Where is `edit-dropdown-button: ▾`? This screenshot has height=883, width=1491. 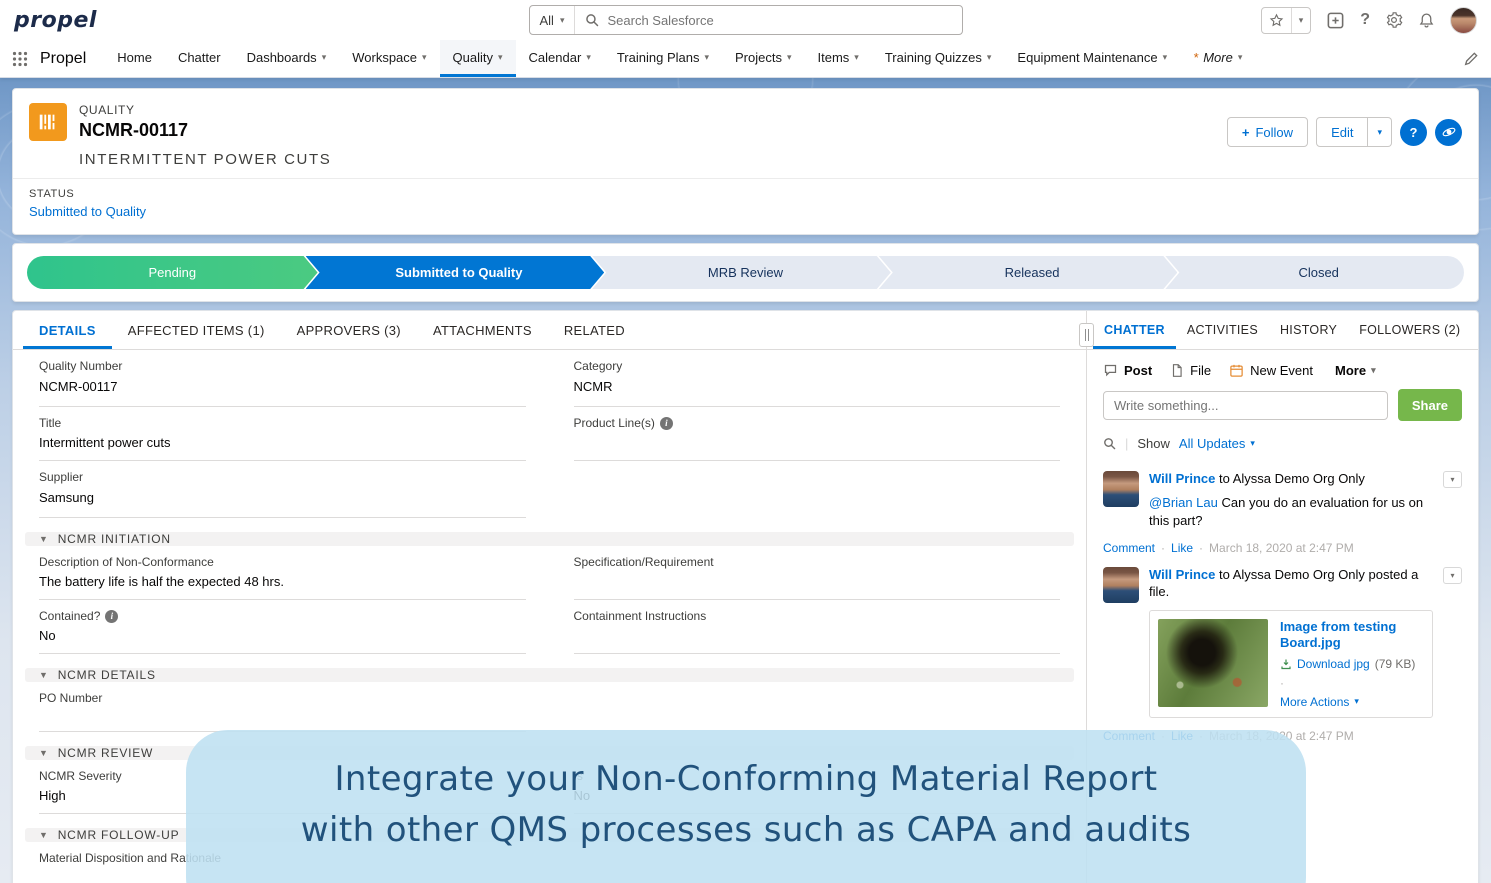 edit-dropdown-button: ▾ is located at coordinates (1380, 132).